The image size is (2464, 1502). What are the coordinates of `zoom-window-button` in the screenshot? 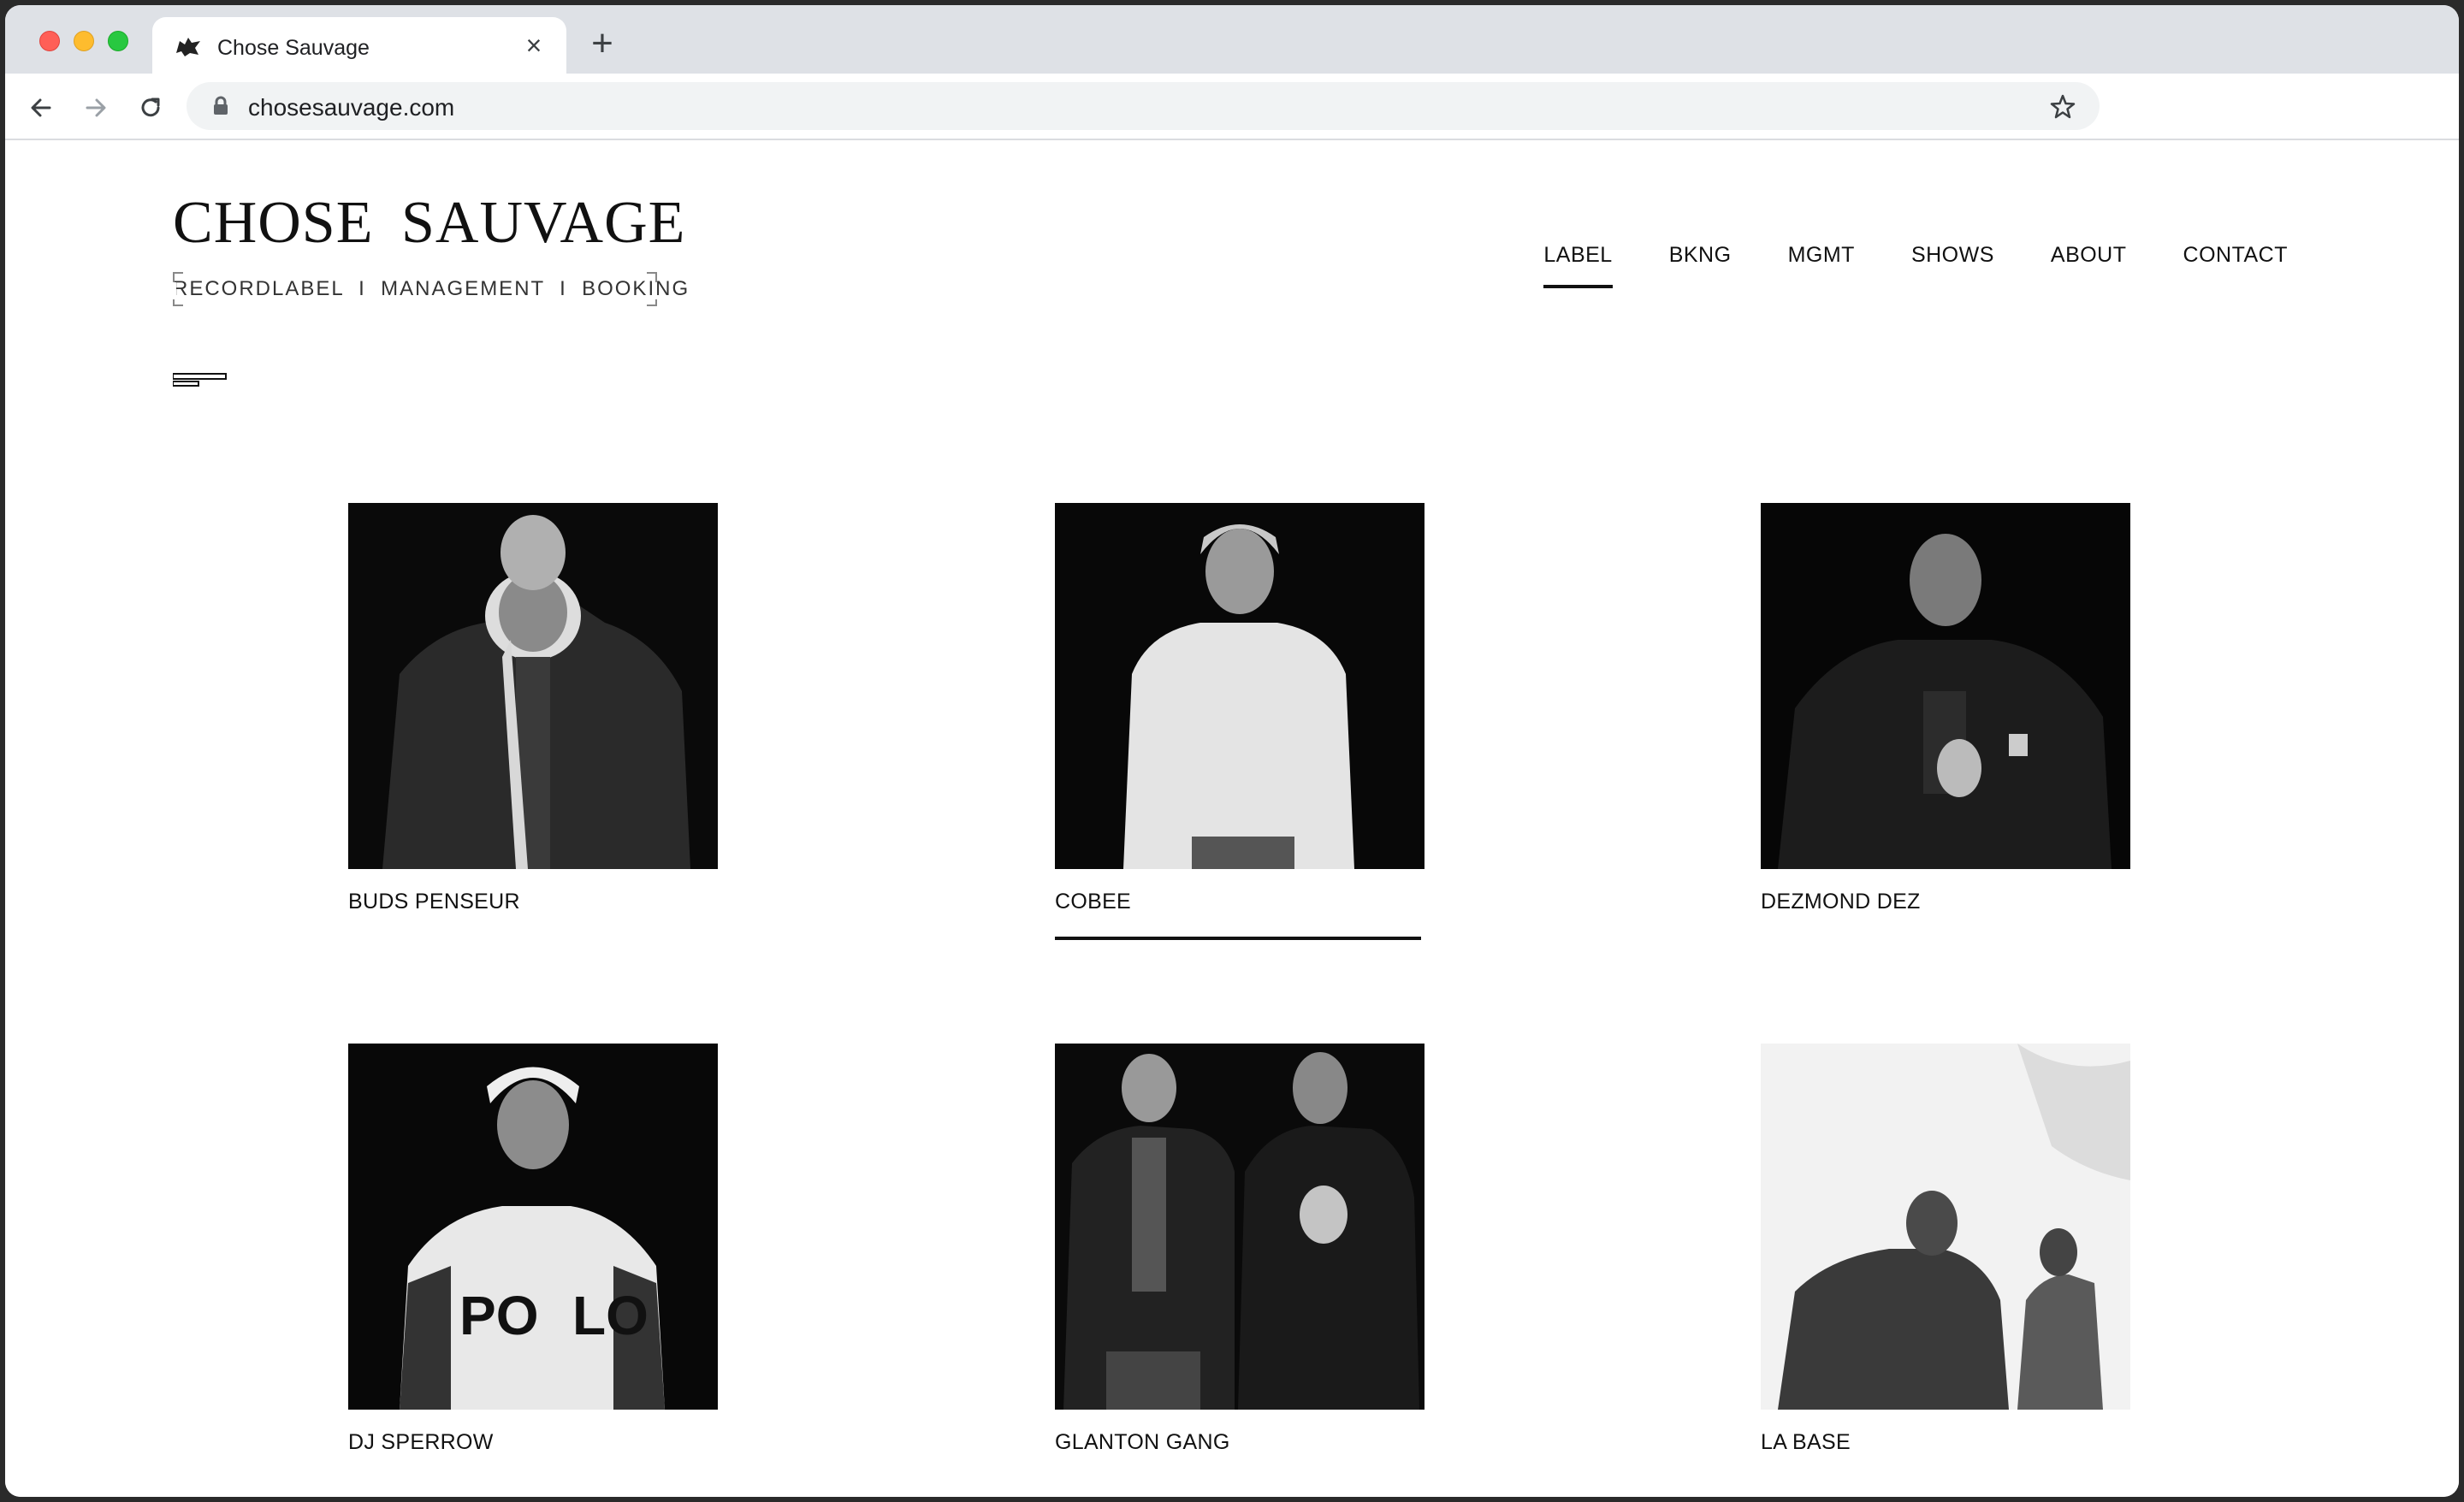 It's located at (118, 41).